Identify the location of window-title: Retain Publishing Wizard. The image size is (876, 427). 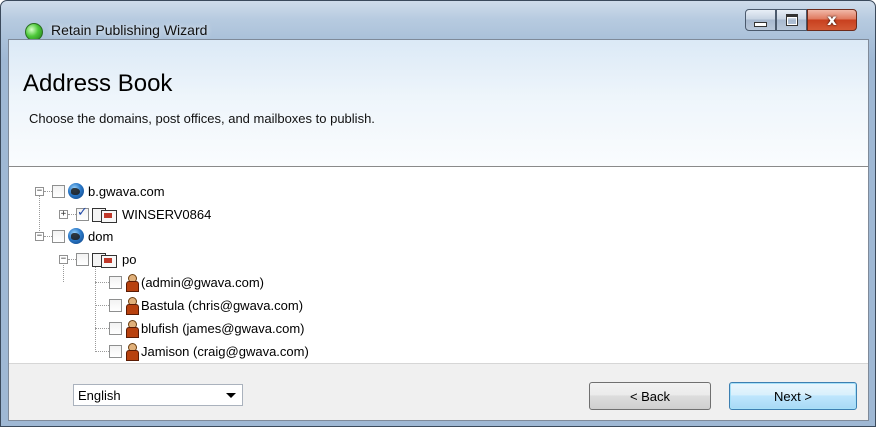
(129, 30).